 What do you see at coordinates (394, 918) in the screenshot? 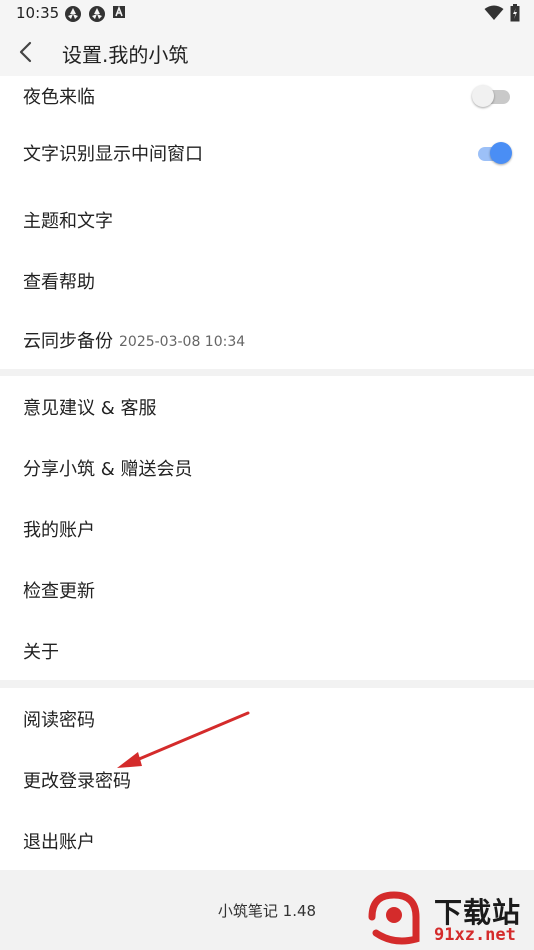
I see `watermark-logo-icon` at bounding box center [394, 918].